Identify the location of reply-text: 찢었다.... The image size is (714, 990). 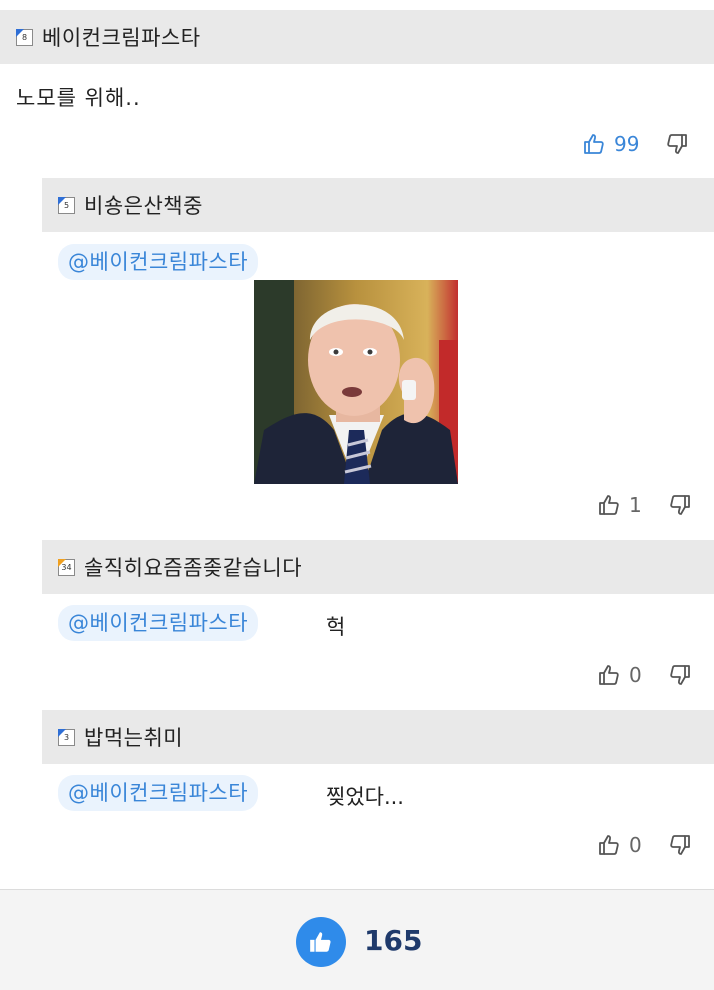
(365, 797).